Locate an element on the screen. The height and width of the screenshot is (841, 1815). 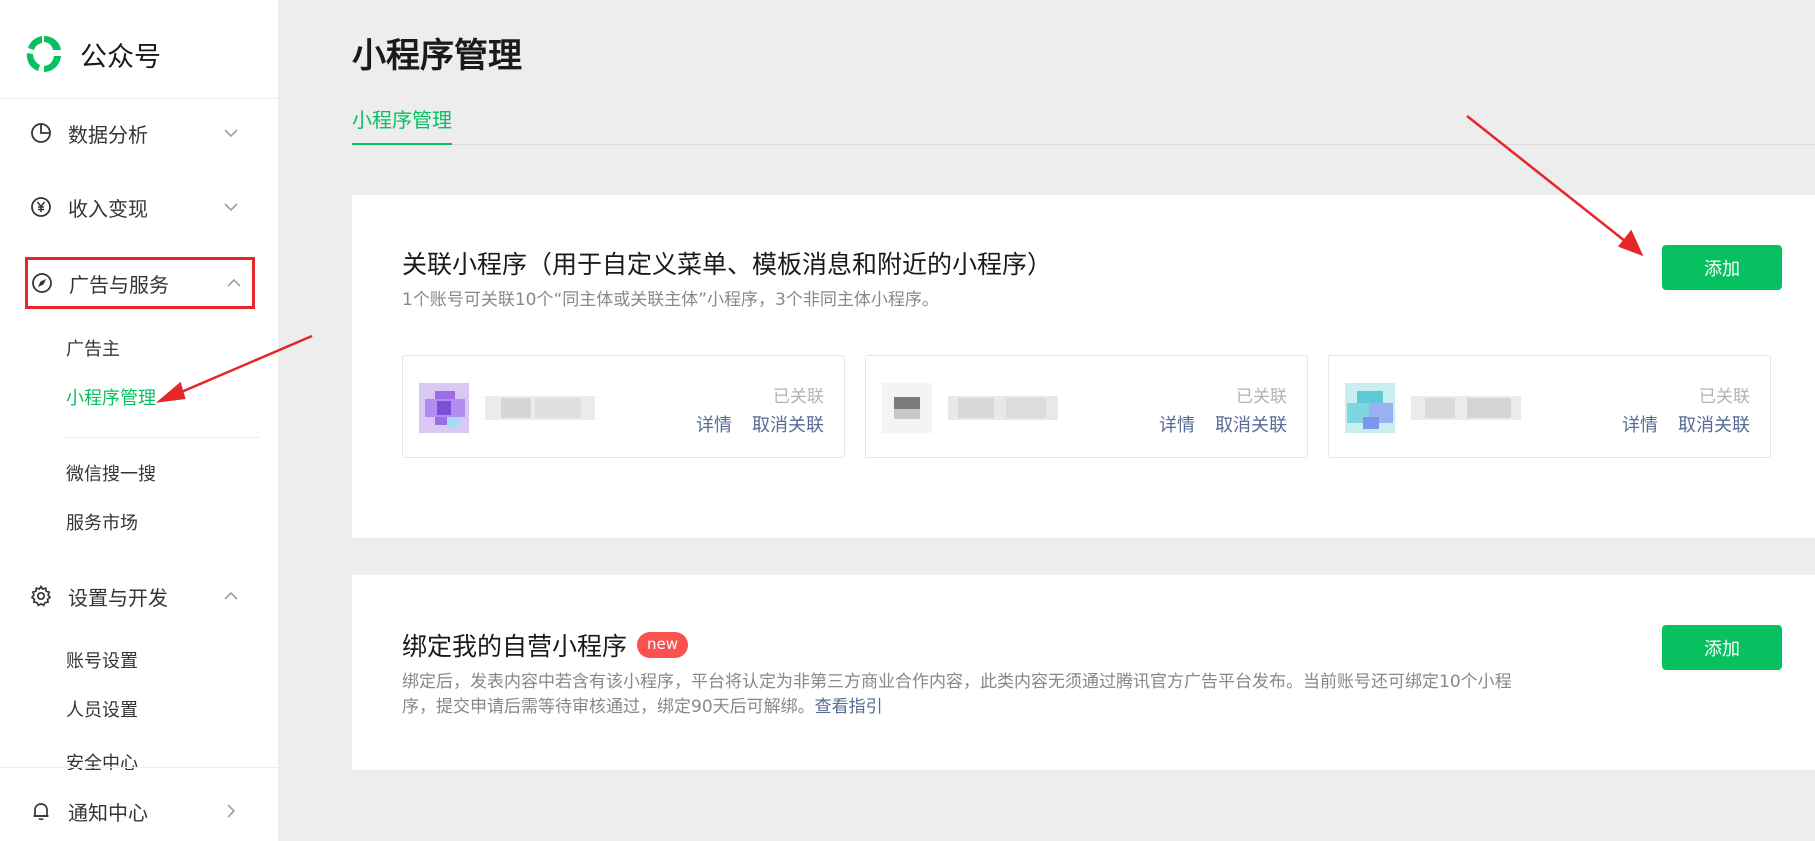
sidebar-group-data-analysis: 数据分析 is located at coordinates (139, 133).